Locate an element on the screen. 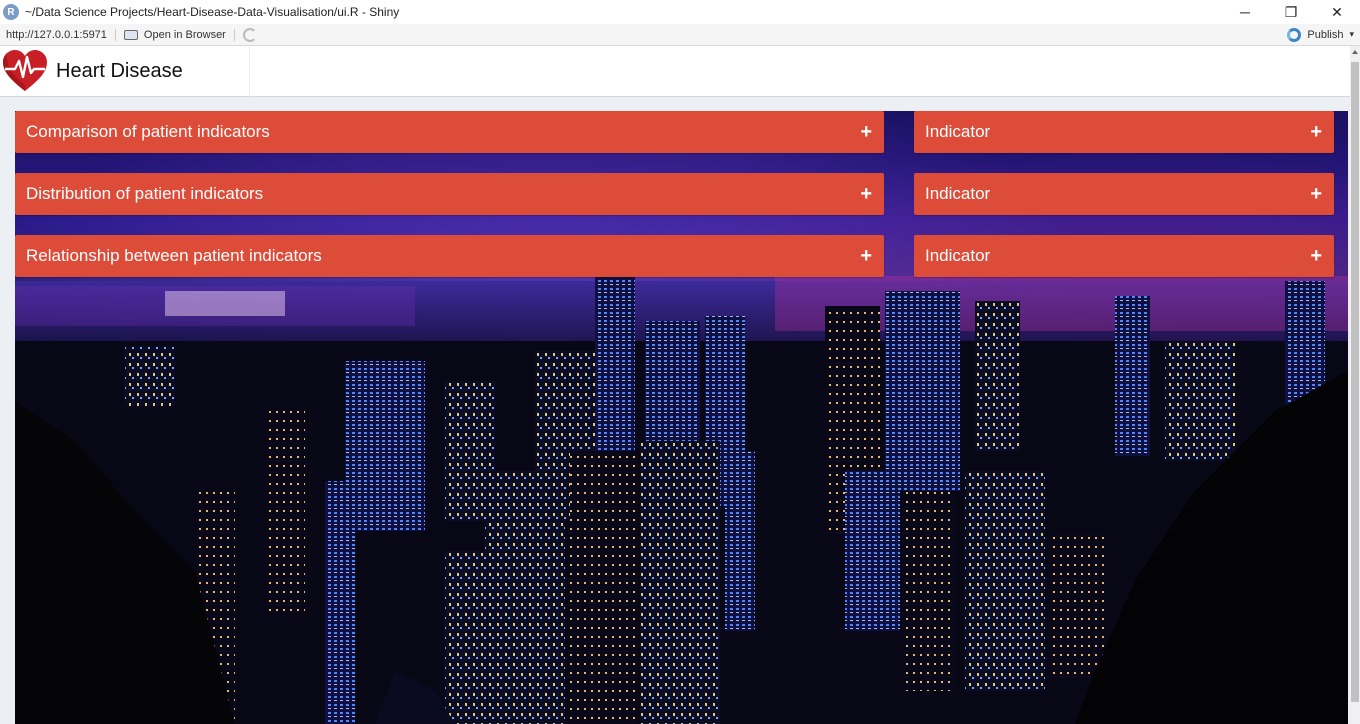 The height and width of the screenshot is (724, 1360). box-distribution: Distribution of patient indicators + is located at coordinates (449, 194).